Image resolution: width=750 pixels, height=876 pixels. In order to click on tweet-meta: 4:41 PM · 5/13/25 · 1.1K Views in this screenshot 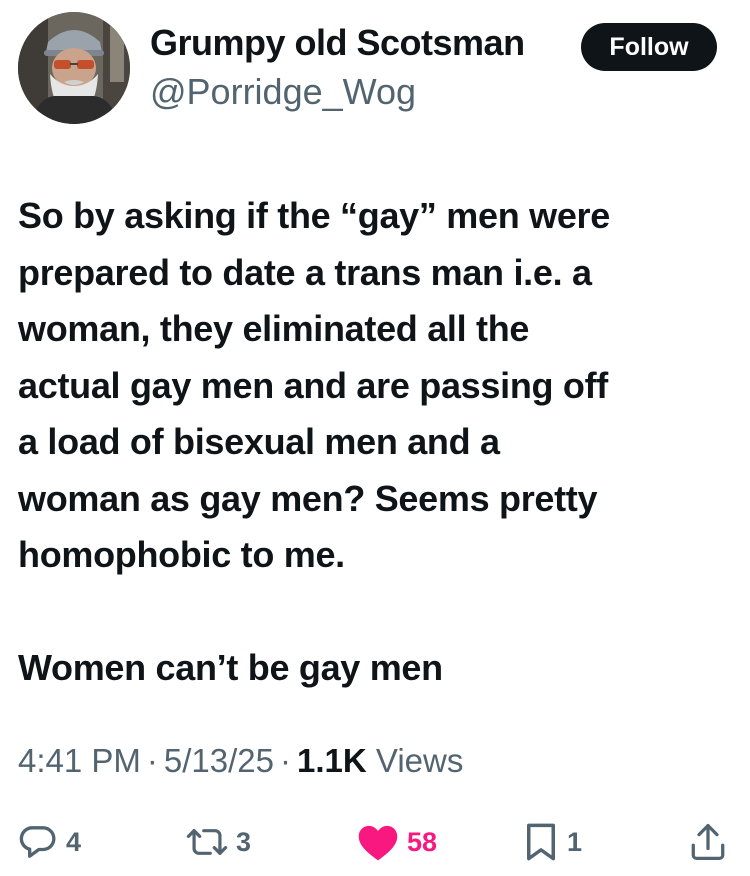, I will do `click(240, 761)`.